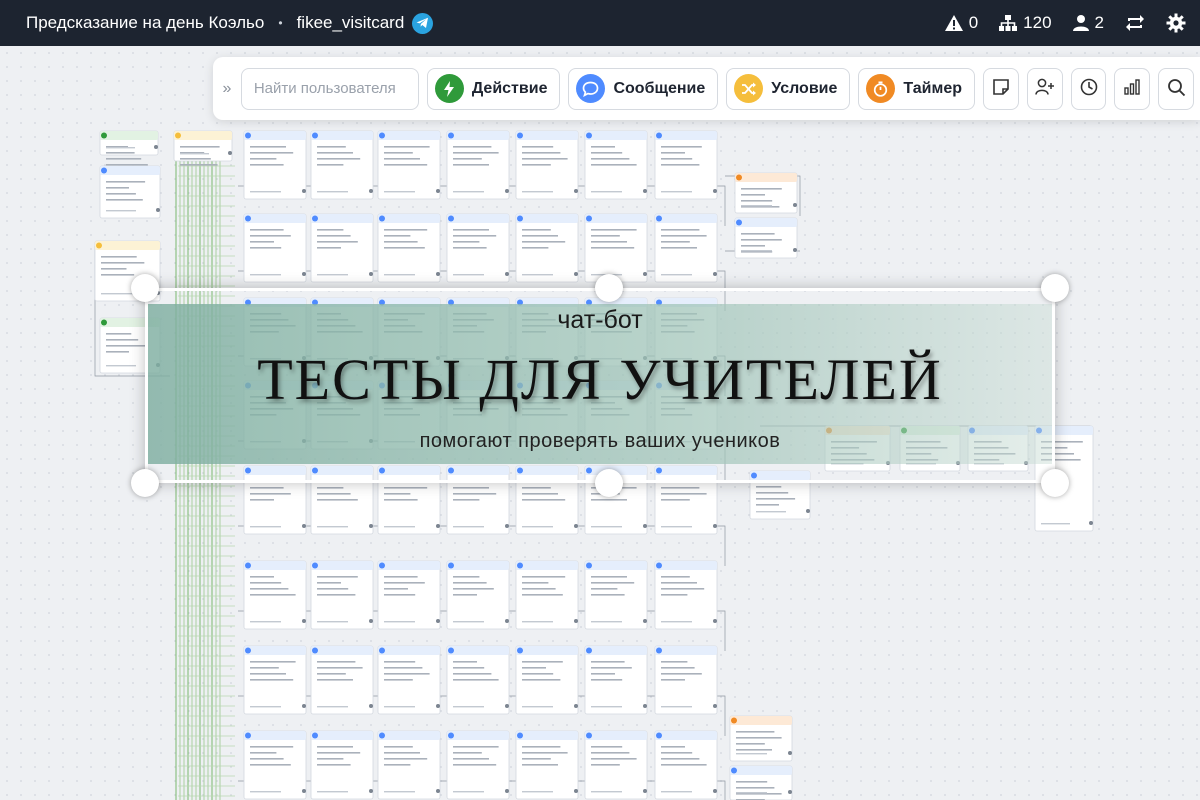 The image size is (1200, 800). I want to click on message-button: Сообщение, so click(643, 88).